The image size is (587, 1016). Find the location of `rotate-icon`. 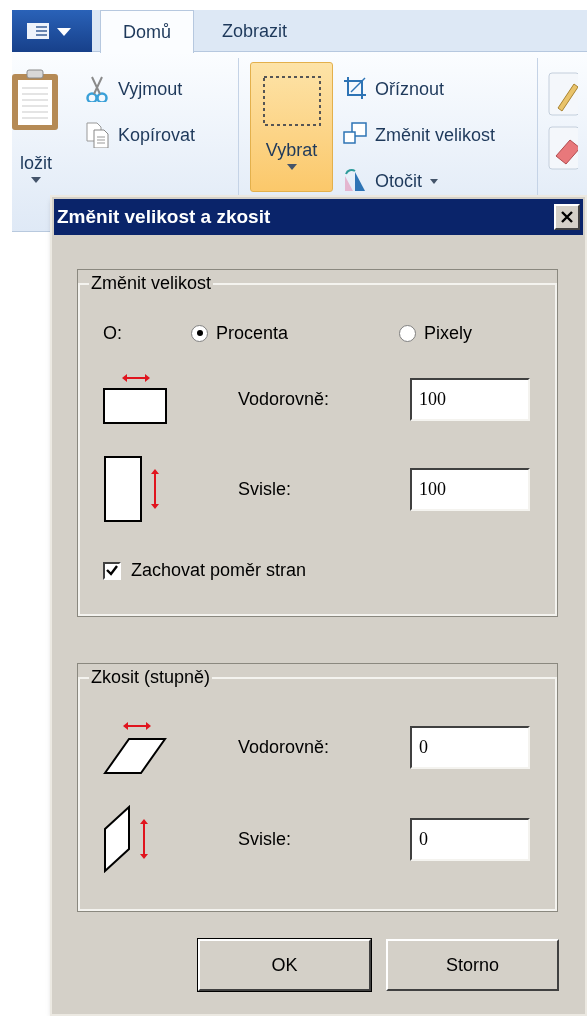

rotate-icon is located at coordinates (355, 181).